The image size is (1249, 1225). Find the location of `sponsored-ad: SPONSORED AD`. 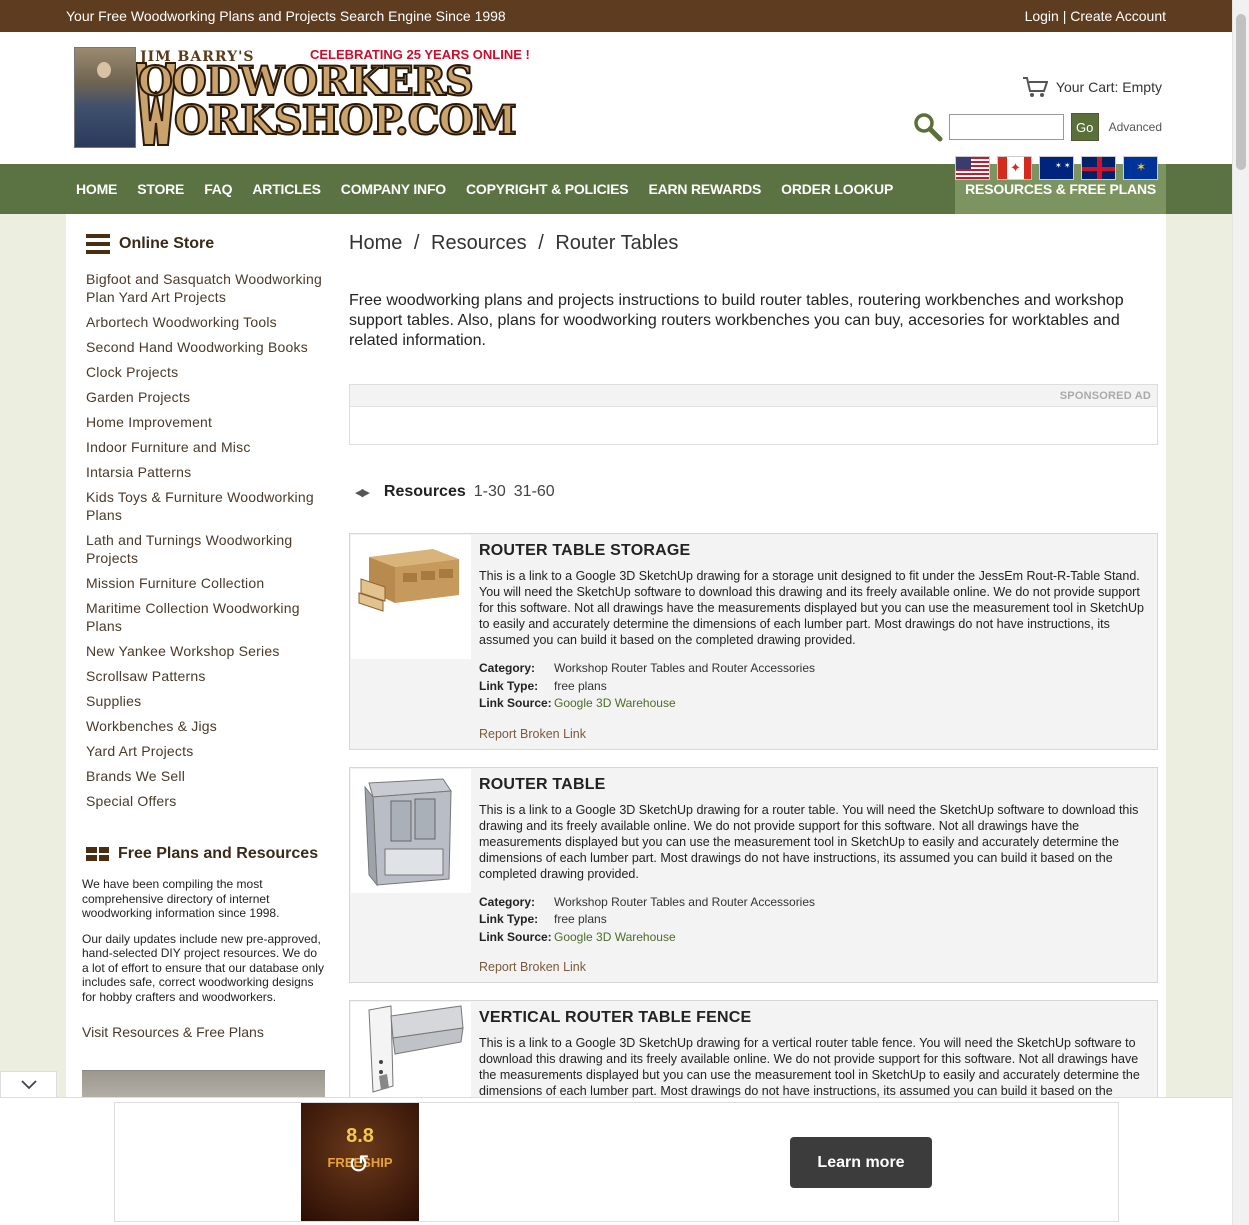

sponsored-ad: SPONSORED AD is located at coordinates (753, 414).